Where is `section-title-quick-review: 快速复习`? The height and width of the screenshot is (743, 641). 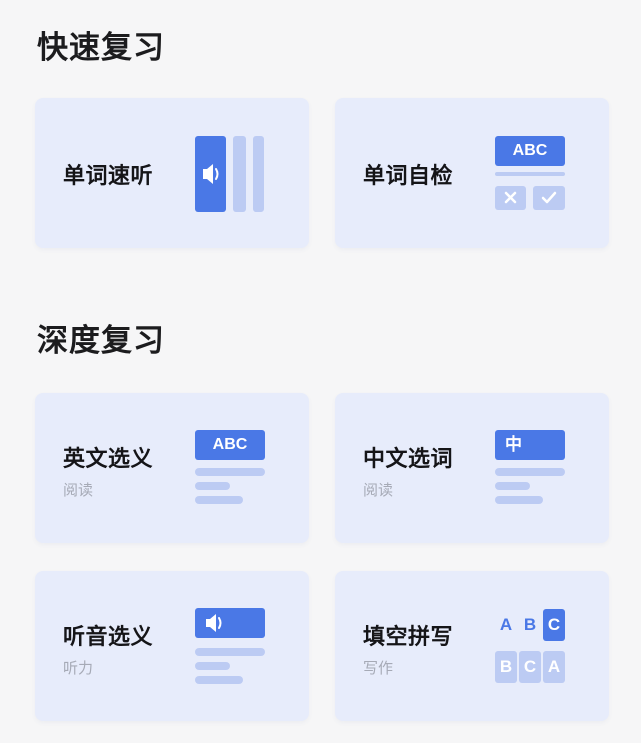 section-title-quick-review: 快速复习 is located at coordinates (101, 48).